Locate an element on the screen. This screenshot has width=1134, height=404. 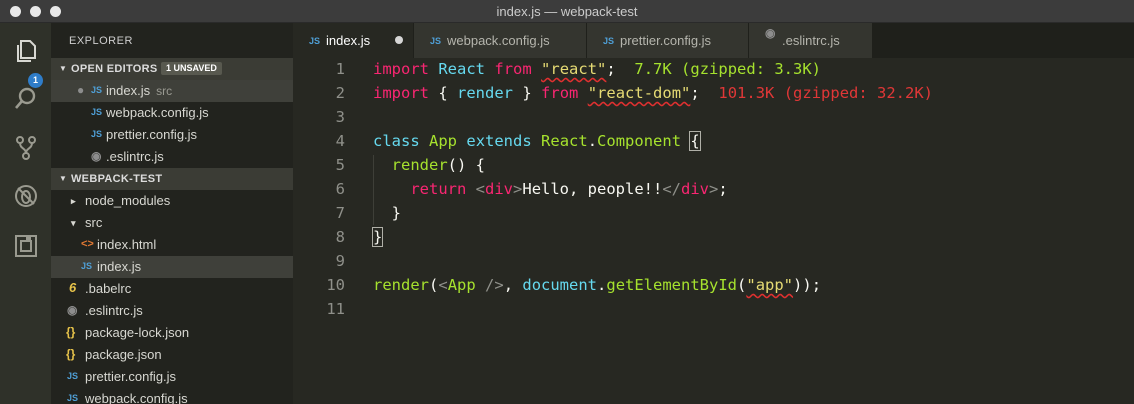
identifier: render is located at coordinates (485, 93).